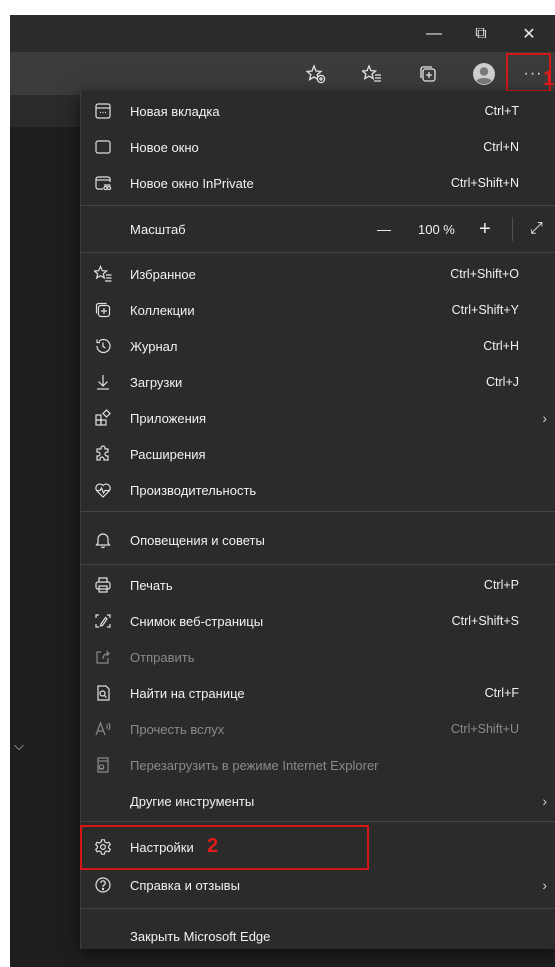 This screenshot has width=555, height=967. What do you see at coordinates (175, 111) in the screenshot?
I see `menu-item-label: Новая вкладка` at bounding box center [175, 111].